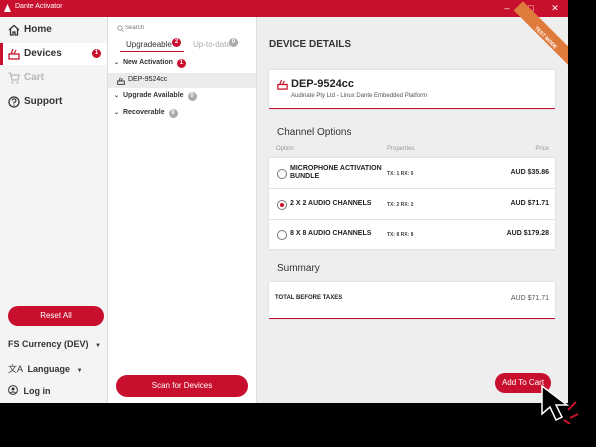  I want to click on mouse-cursor-icon, so click(560, 404).